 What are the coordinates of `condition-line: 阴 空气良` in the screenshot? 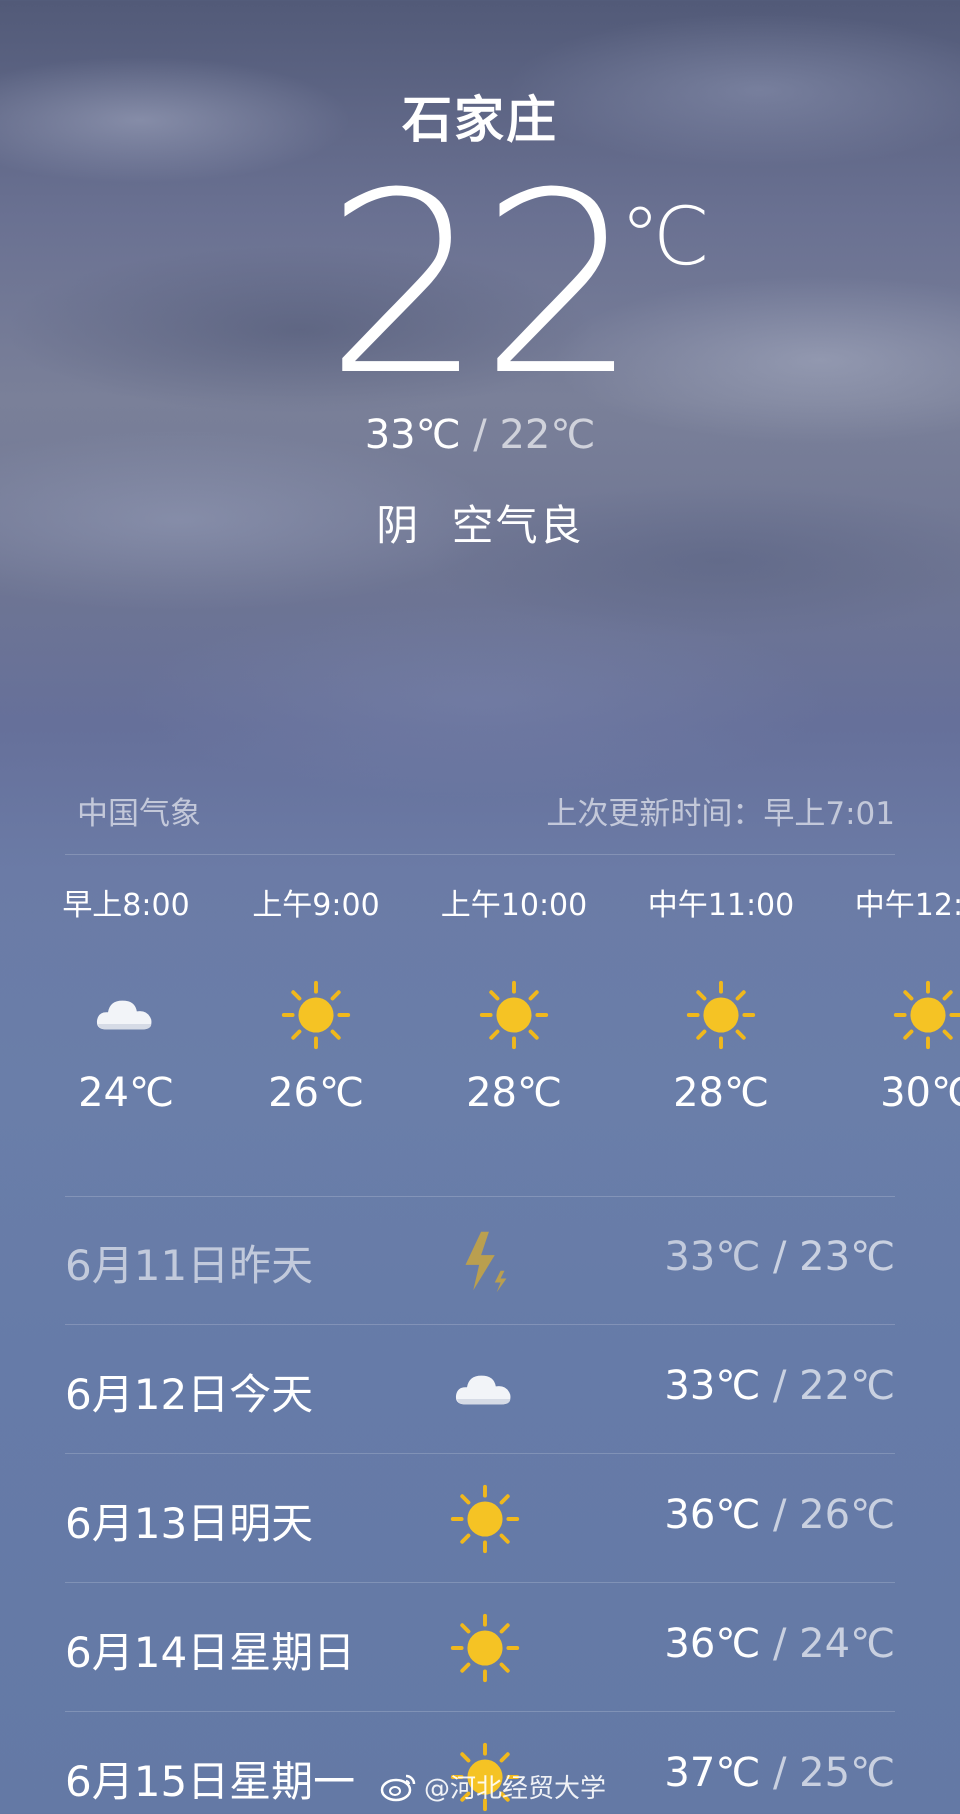 It's located at (480, 522).